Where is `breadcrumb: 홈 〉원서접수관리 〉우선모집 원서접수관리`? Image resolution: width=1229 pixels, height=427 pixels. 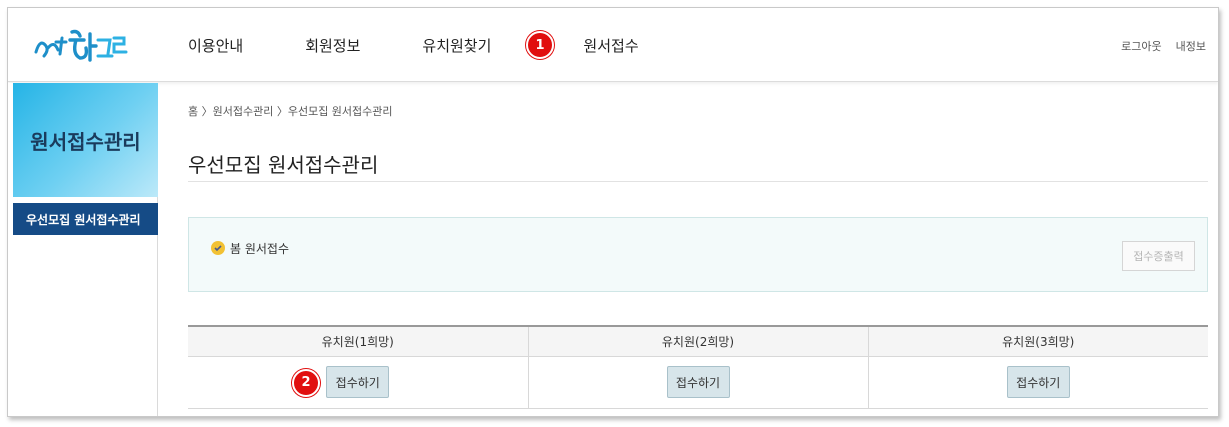
breadcrumb: 홈 〉원서접수관리 〉우선모집 원서접수관리 is located at coordinates (290, 111).